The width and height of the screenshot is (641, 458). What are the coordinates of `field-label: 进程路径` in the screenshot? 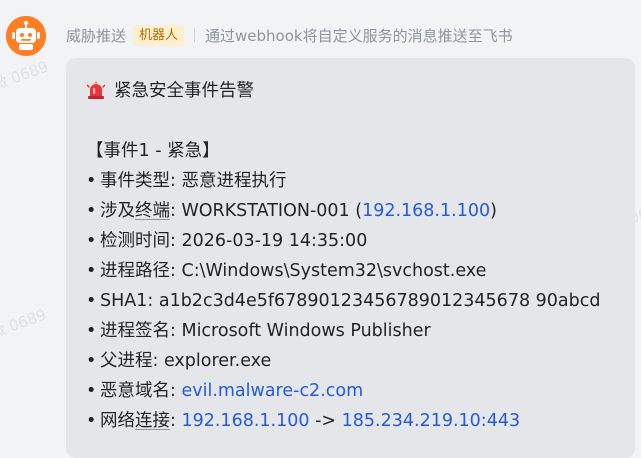 It's located at (135, 271).